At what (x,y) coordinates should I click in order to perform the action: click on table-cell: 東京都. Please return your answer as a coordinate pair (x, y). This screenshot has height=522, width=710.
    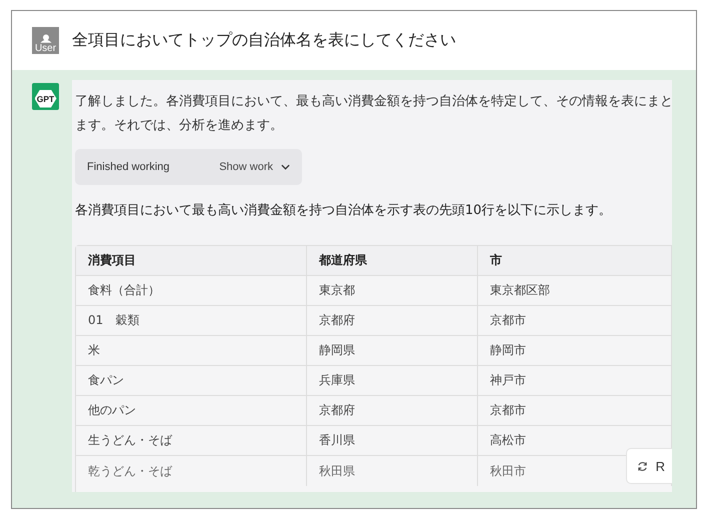
    Looking at the image, I should click on (392, 291).